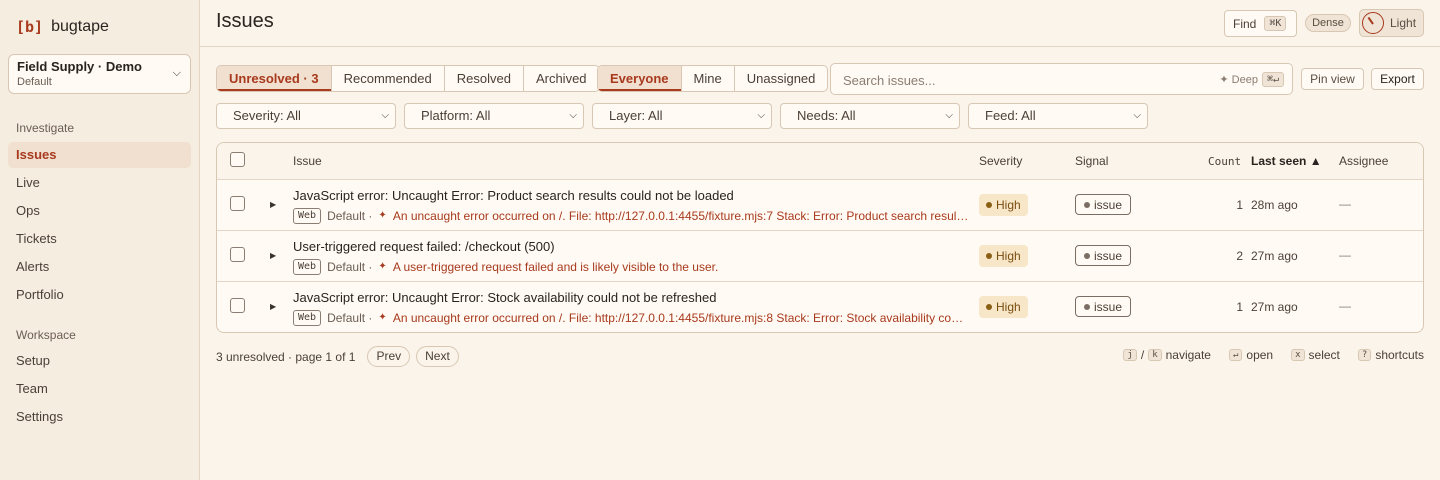  I want to click on column-signal: Signal, so click(1091, 161).